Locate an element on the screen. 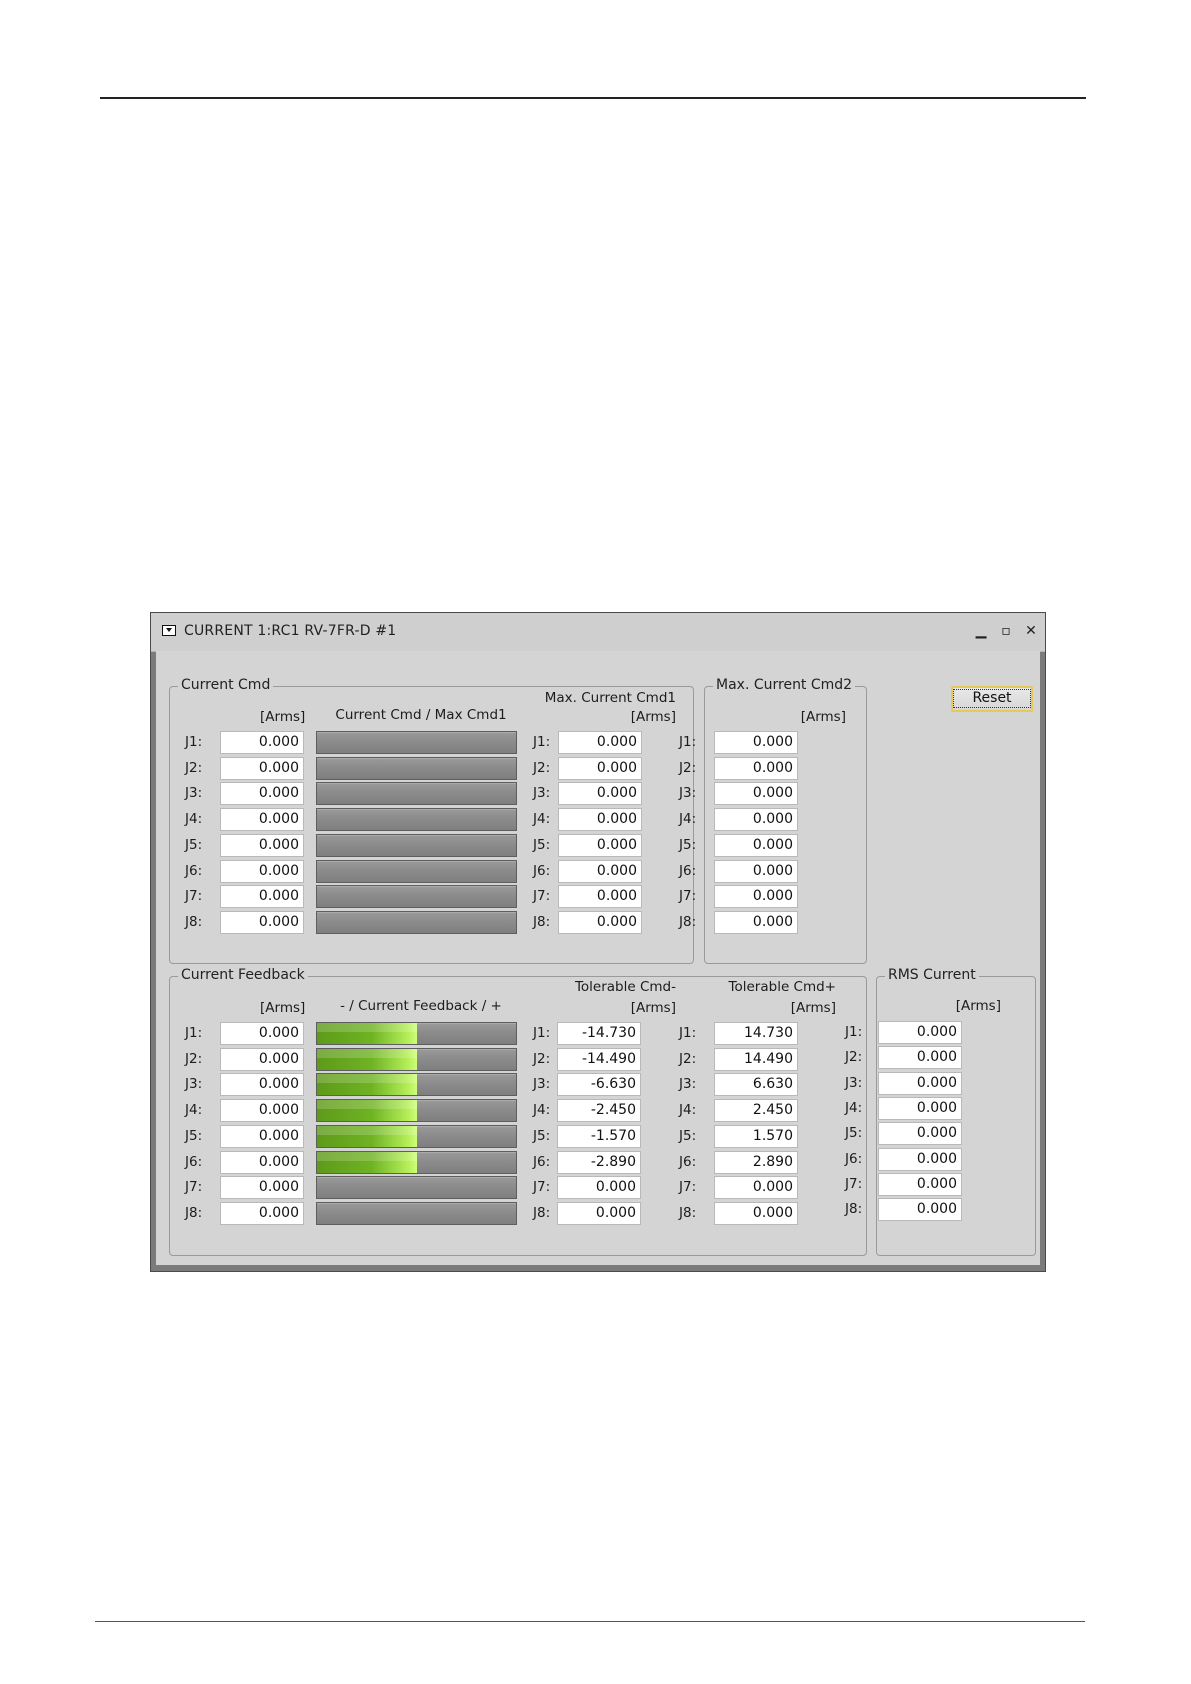  current-feedback-j1-field: 0.000 is located at coordinates (262, 1033).